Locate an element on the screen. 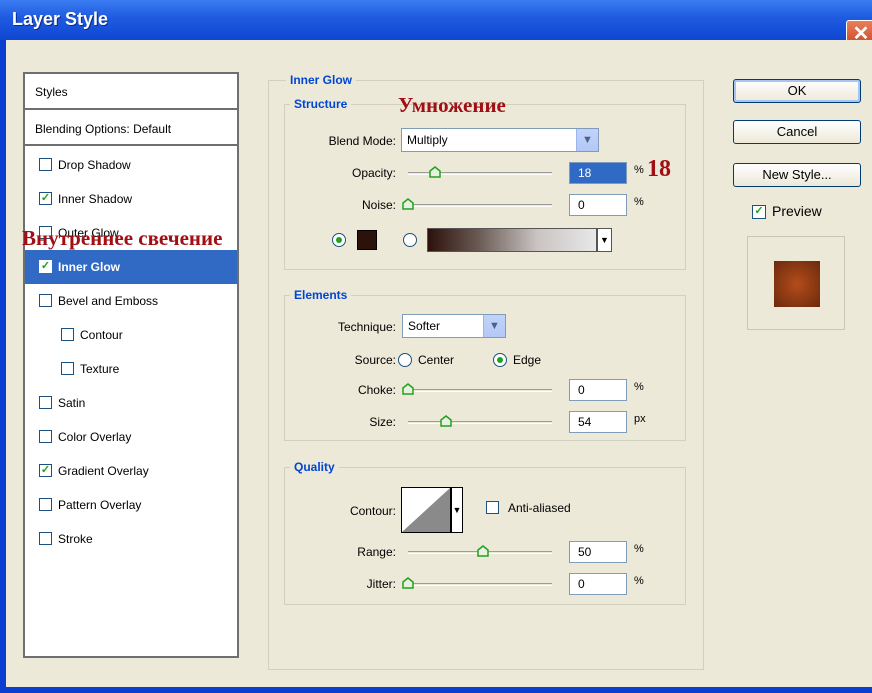  cancel-button: Cancel is located at coordinates (797, 132).